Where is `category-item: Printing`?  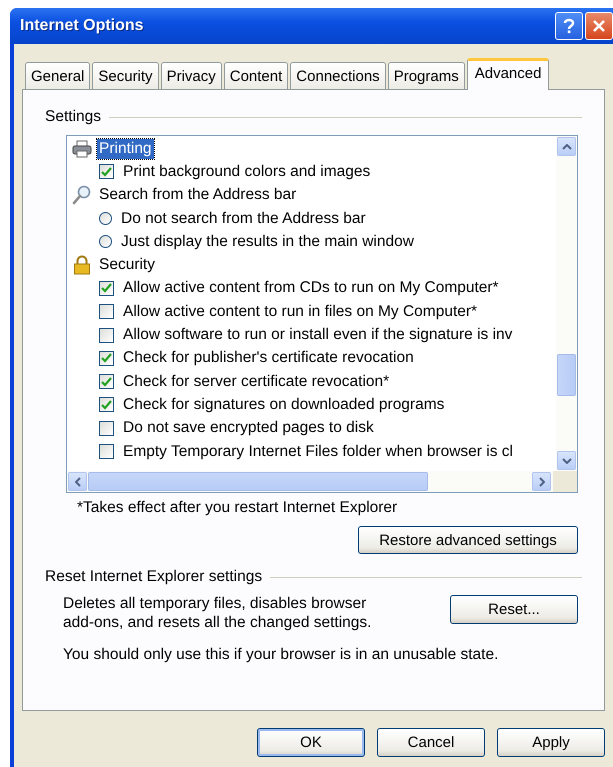
category-item: Printing is located at coordinates (125, 148).